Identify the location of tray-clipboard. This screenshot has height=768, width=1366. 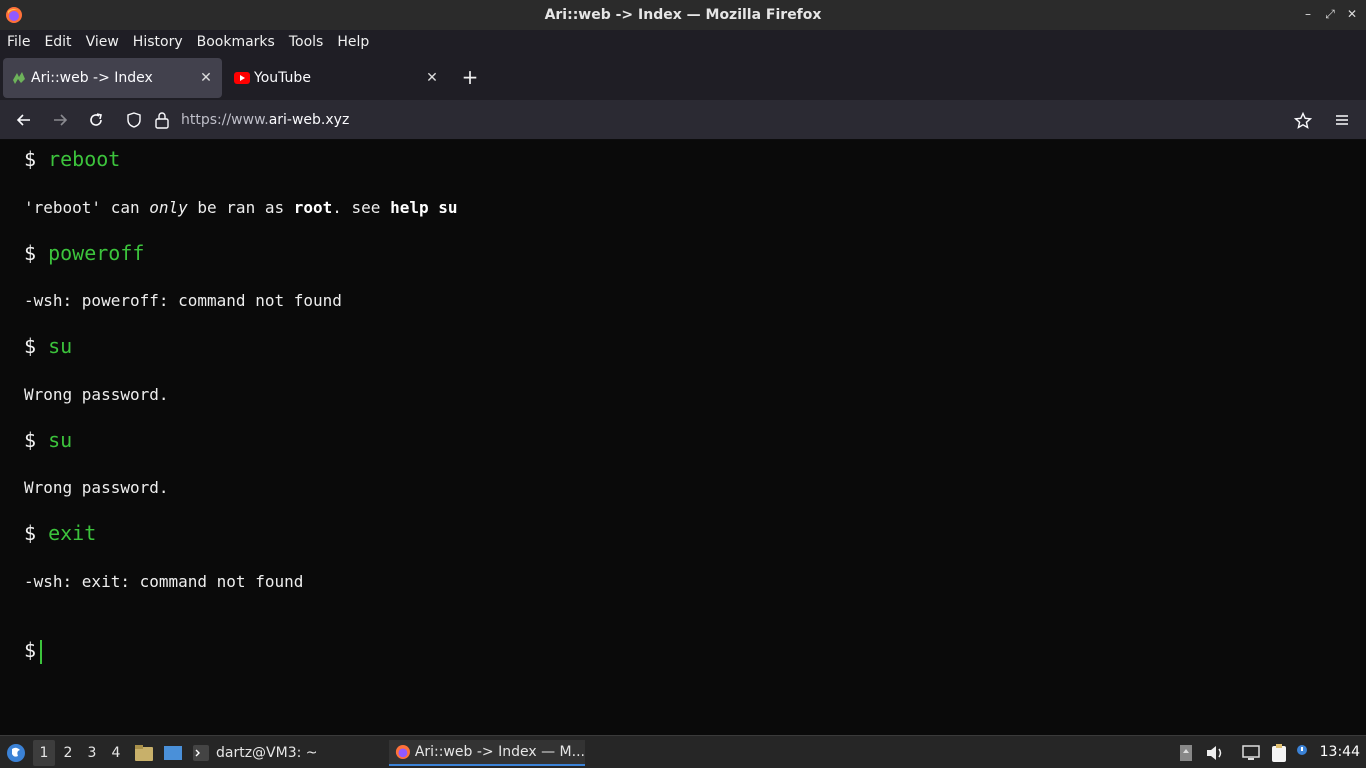
(1279, 753).